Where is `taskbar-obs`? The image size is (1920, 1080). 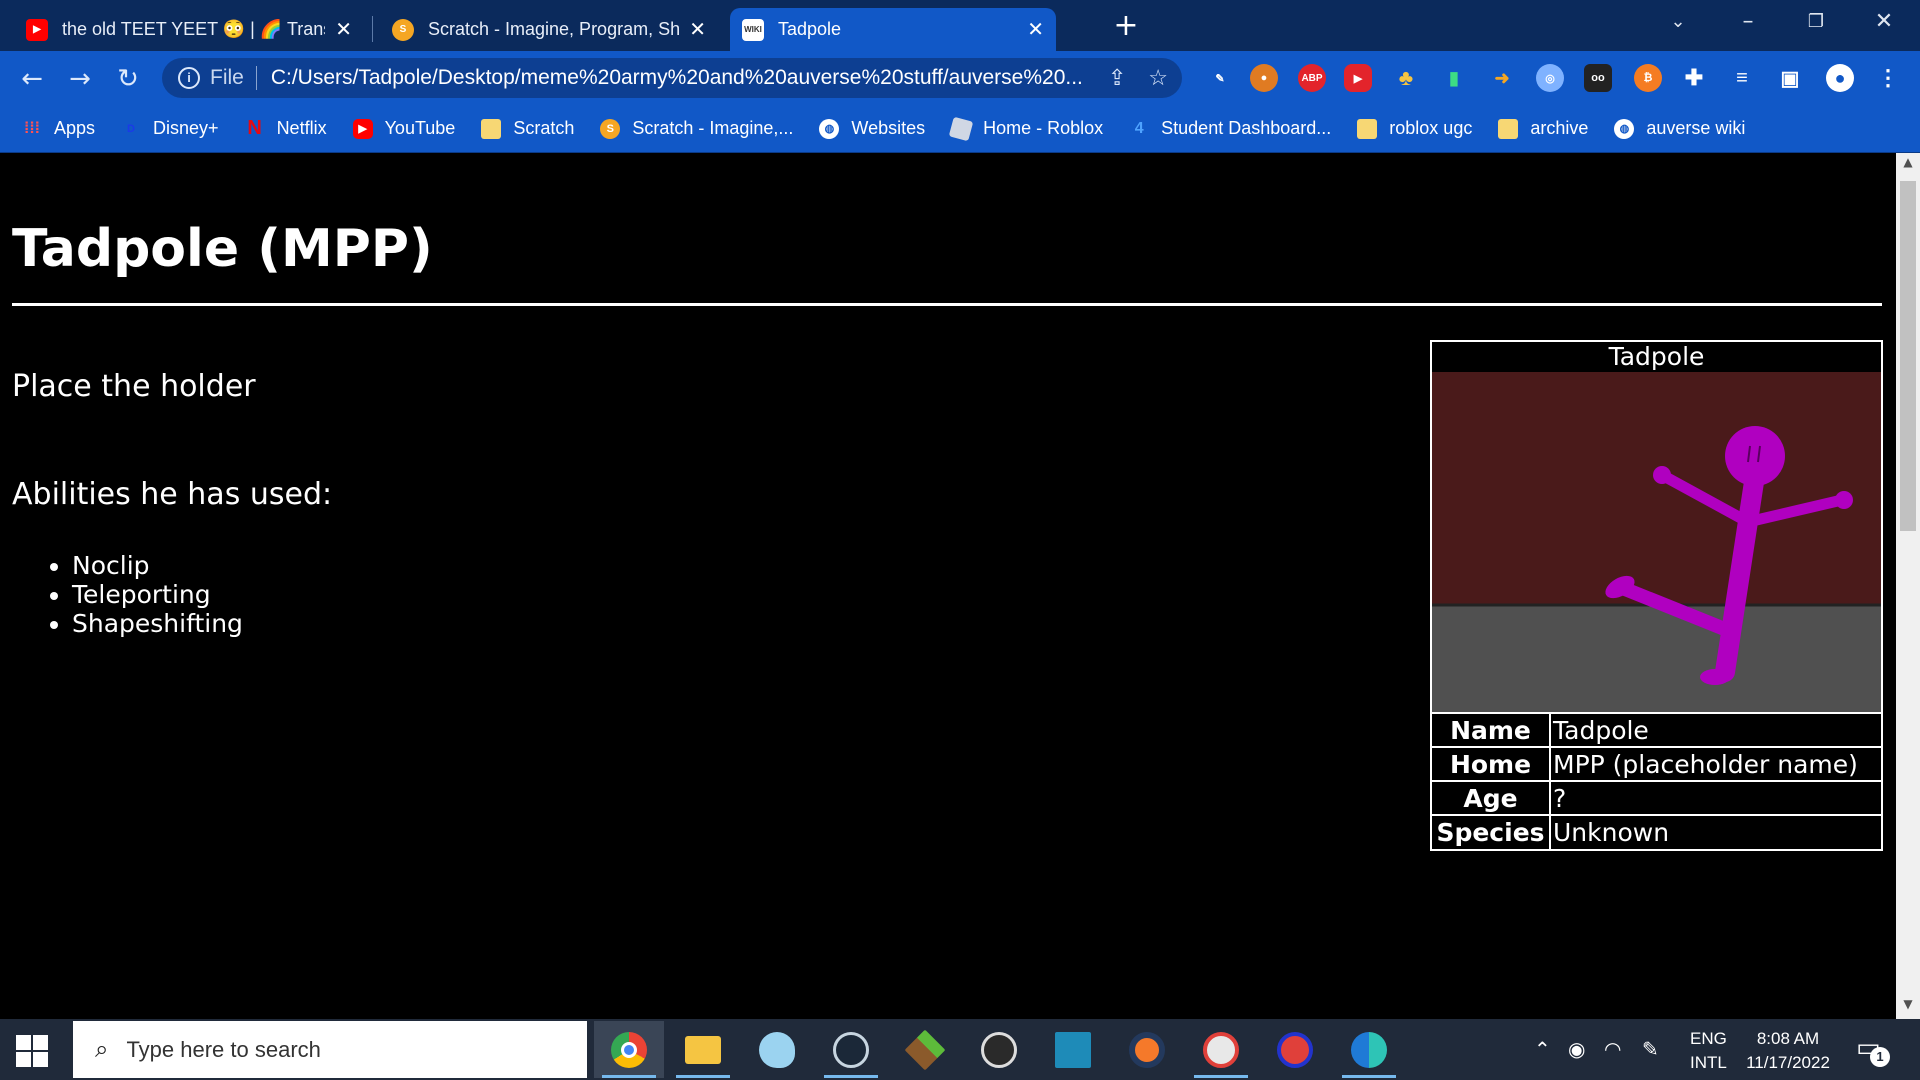
taskbar-obs is located at coordinates (999, 1049).